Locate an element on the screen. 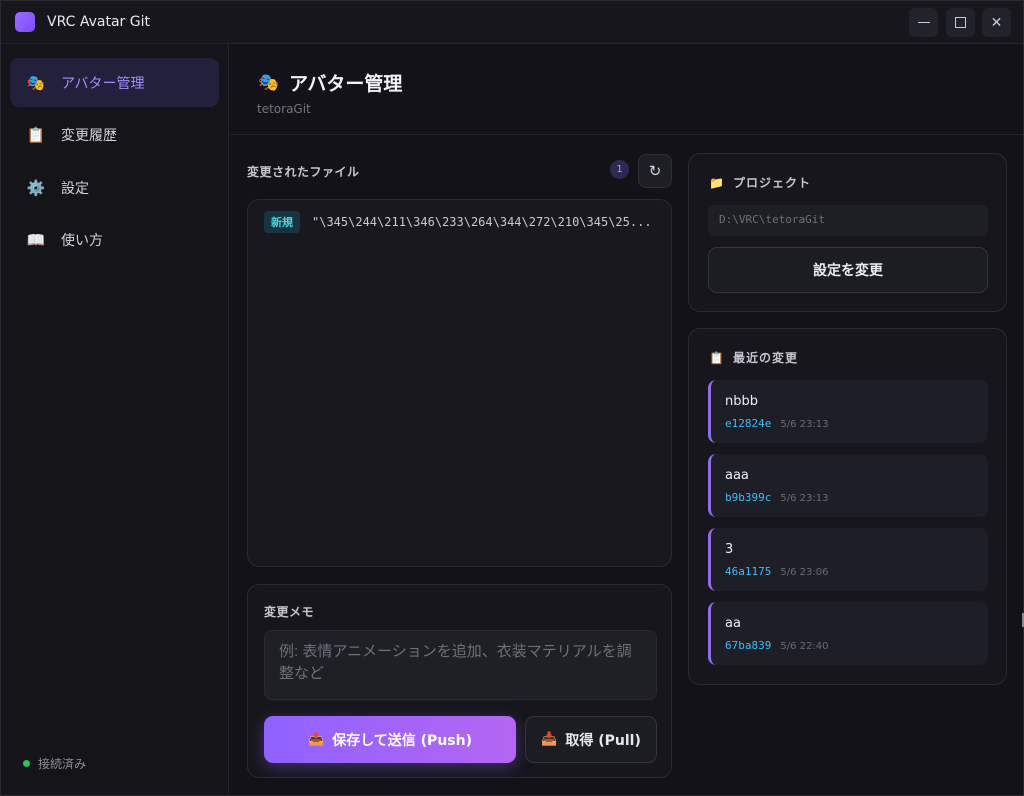 Image resolution: width=1024 pixels, height=796 pixels. close-button: ✕ is located at coordinates (996, 22).